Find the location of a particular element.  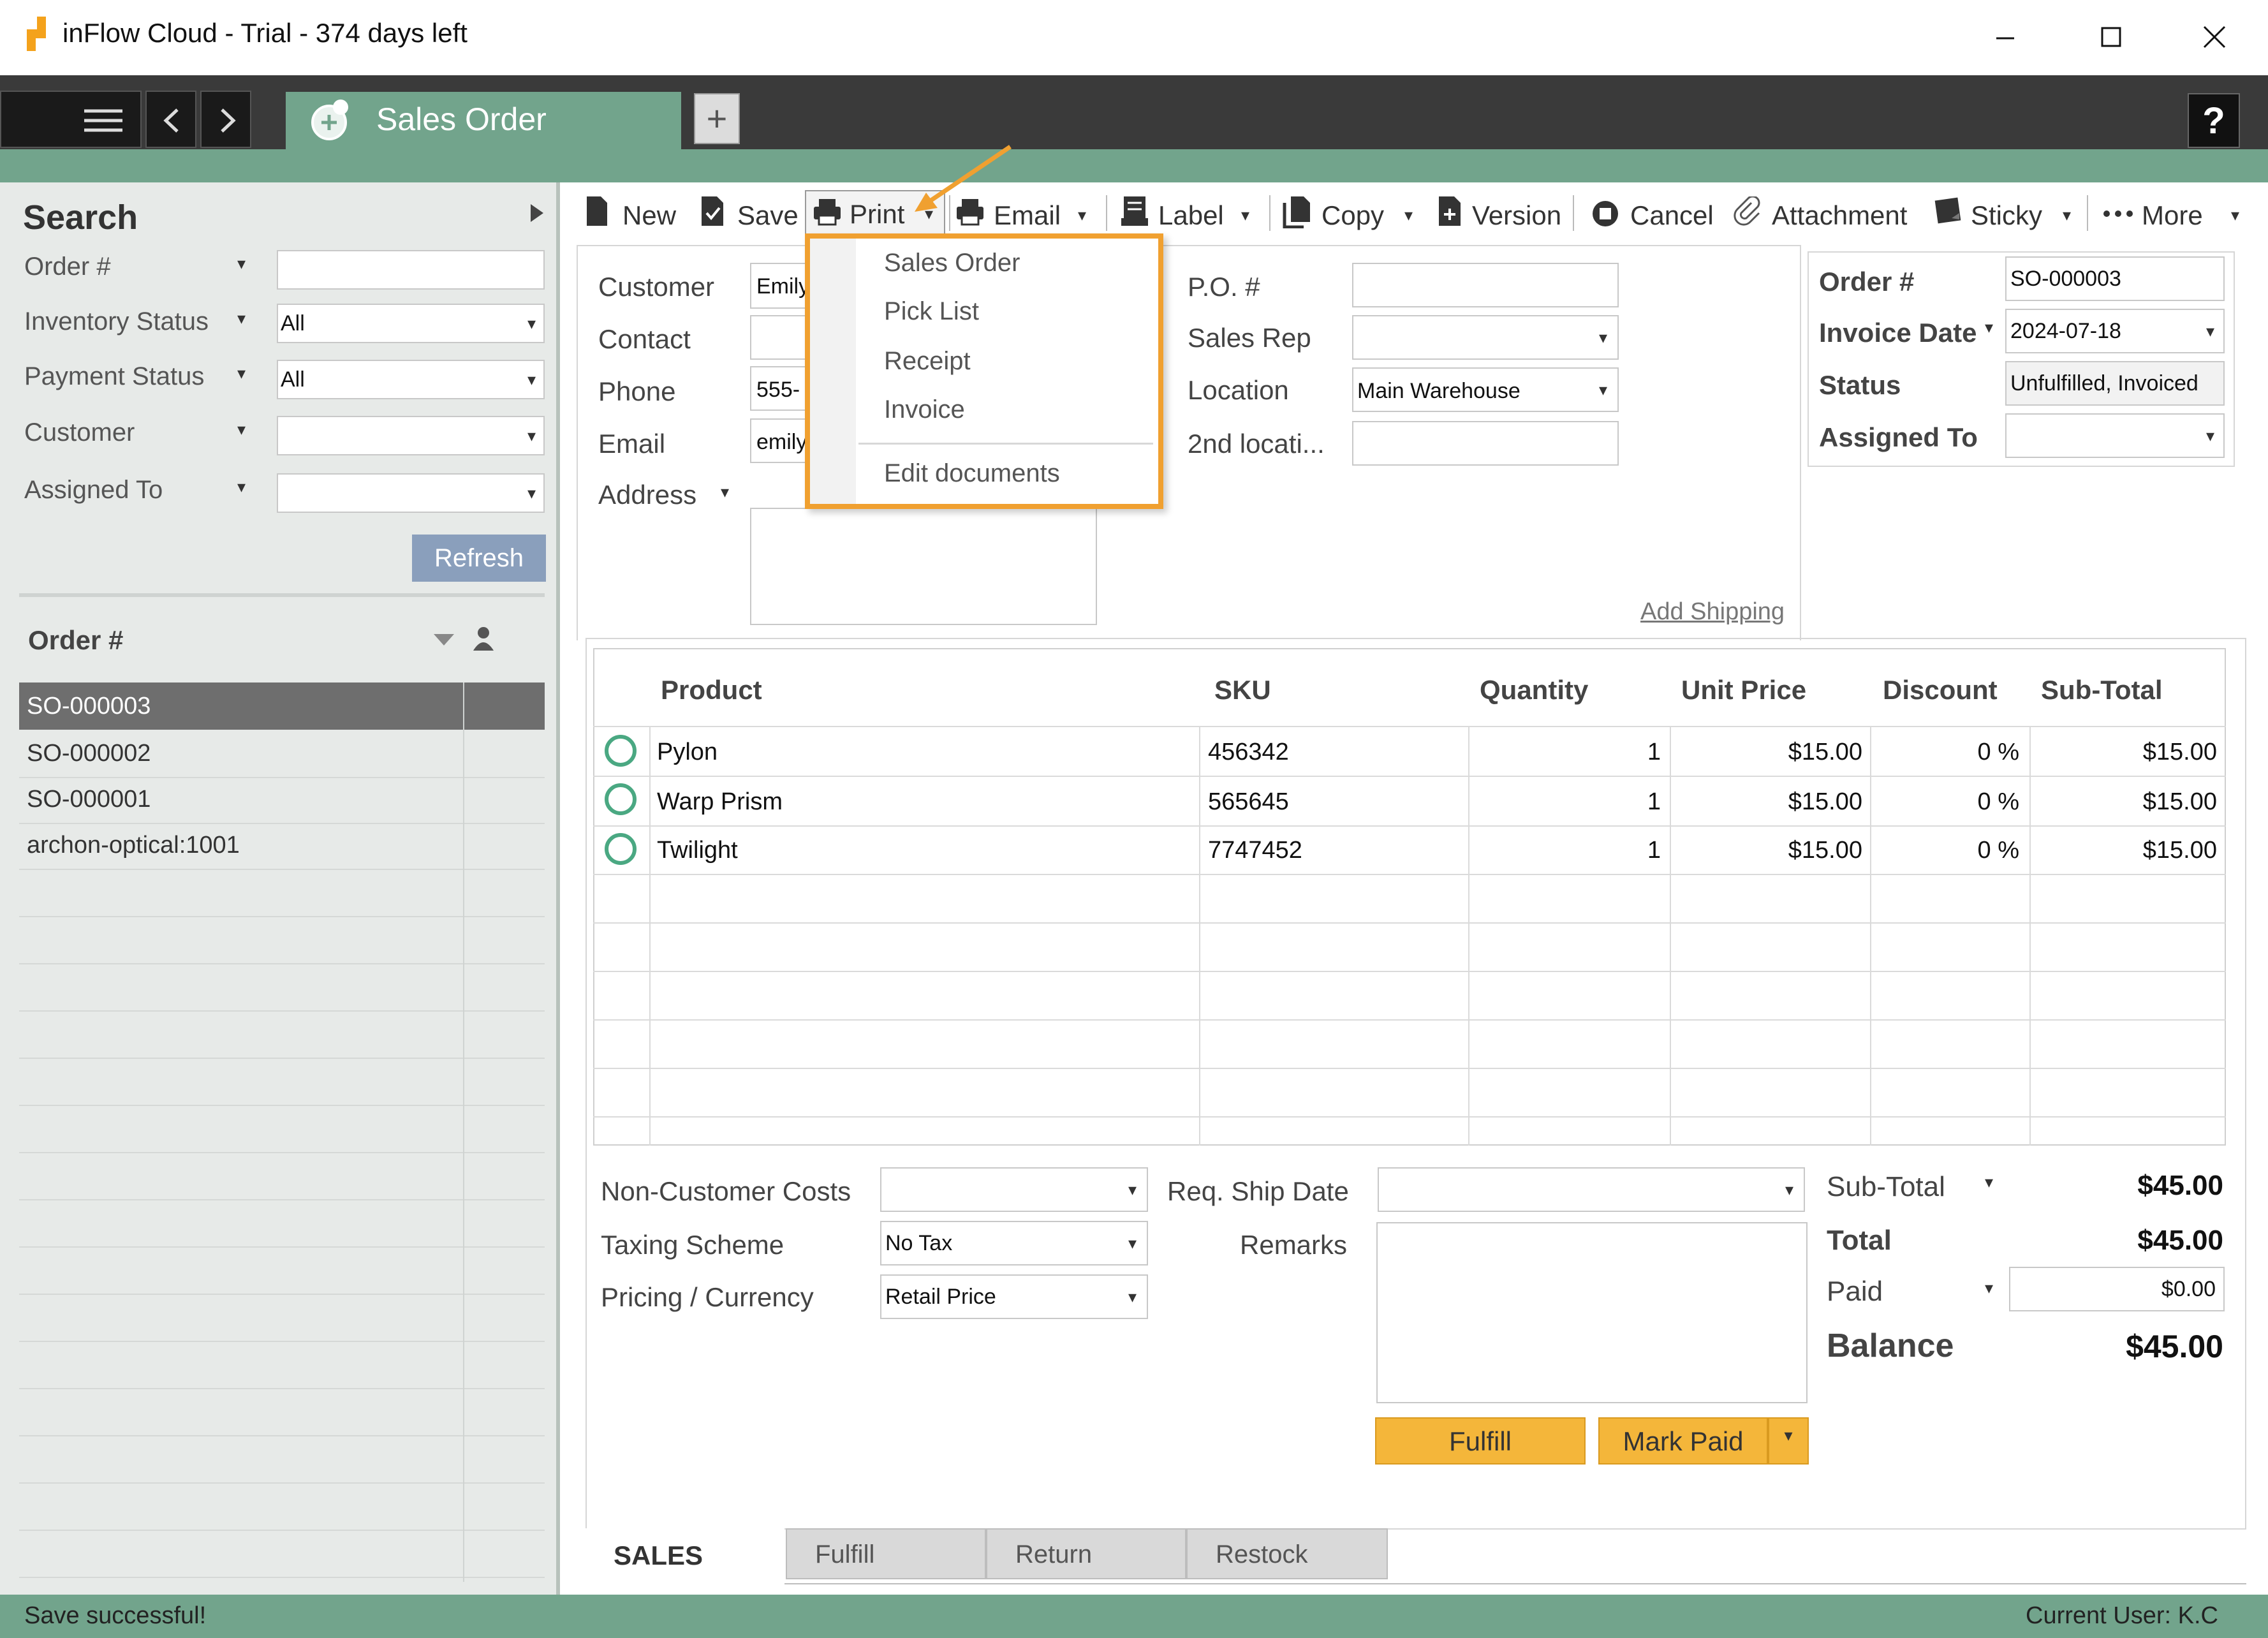

search-inventory-status-select: All ▾ is located at coordinates (411, 323).